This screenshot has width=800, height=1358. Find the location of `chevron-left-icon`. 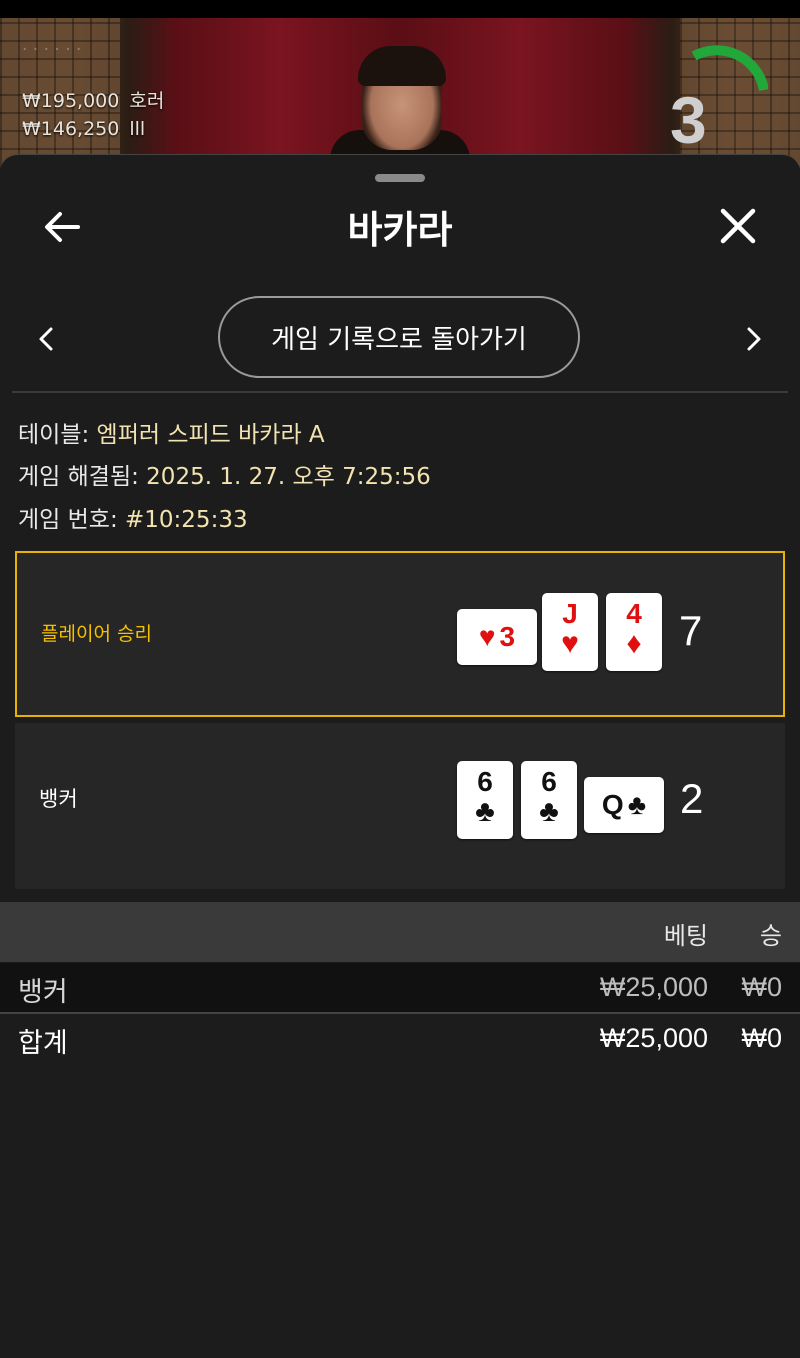

chevron-left-icon is located at coordinates (46, 339).